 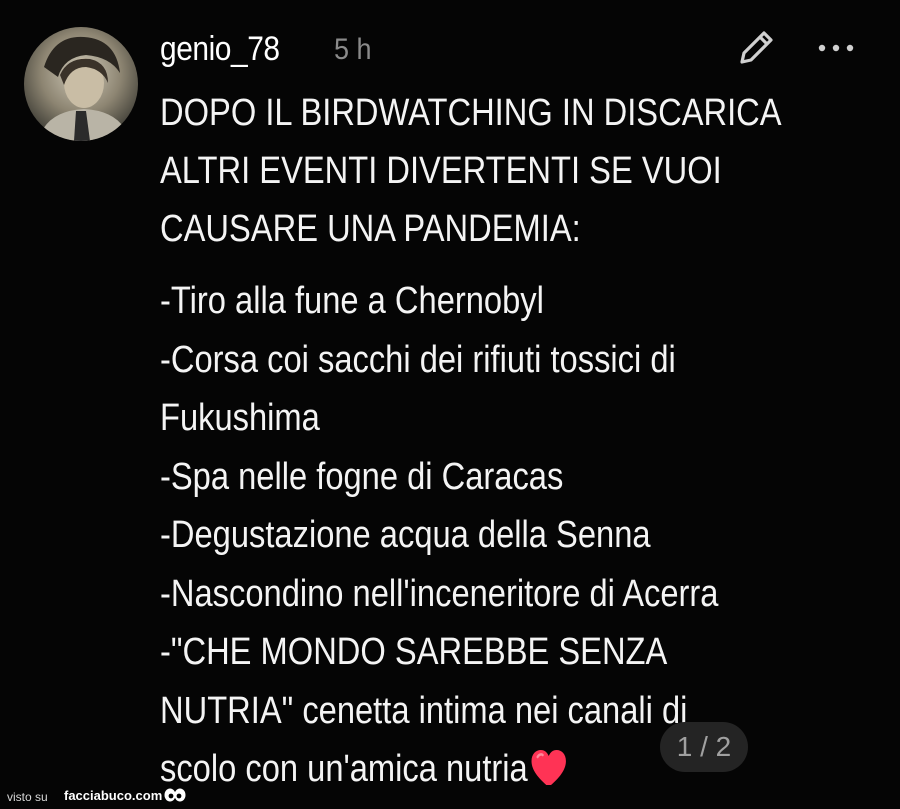 What do you see at coordinates (471, 113) in the screenshot?
I see `headline-line: DOPO IL BIRDWATCHING IN DISCARICA` at bounding box center [471, 113].